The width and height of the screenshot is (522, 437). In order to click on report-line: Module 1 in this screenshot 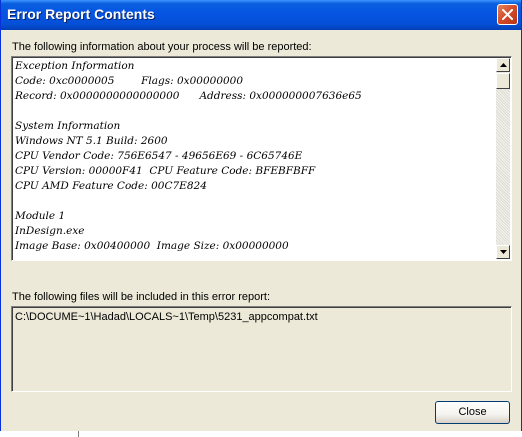, I will do `click(40, 216)`.